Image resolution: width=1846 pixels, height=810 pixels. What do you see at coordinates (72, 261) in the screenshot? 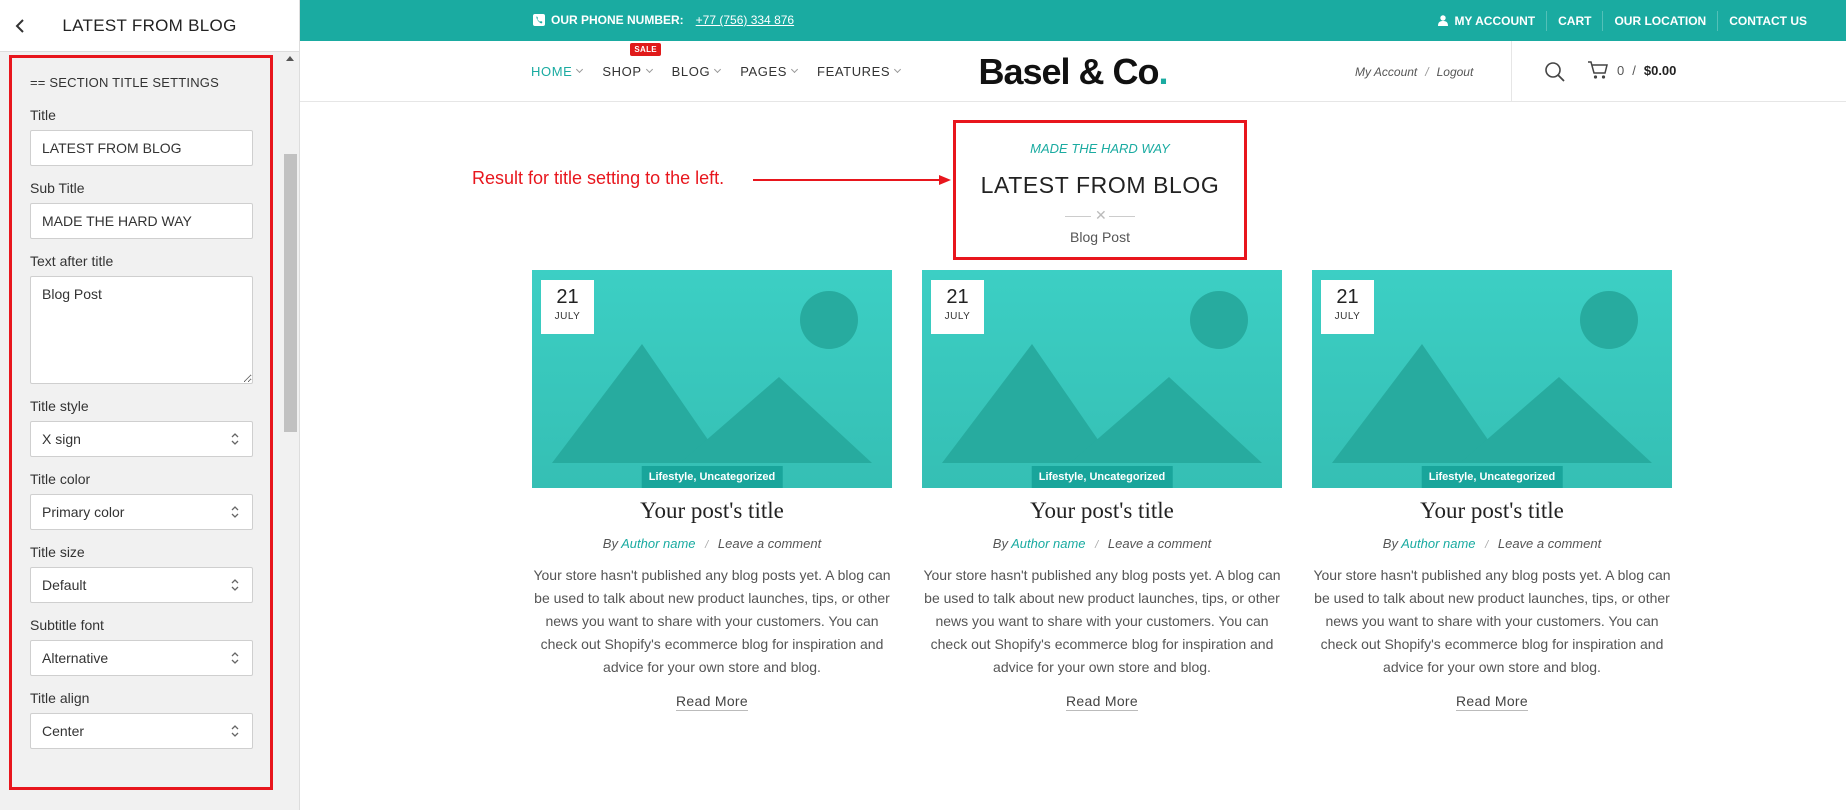
I see `text-after-title-label: Text after title` at bounding box center [72, 261].